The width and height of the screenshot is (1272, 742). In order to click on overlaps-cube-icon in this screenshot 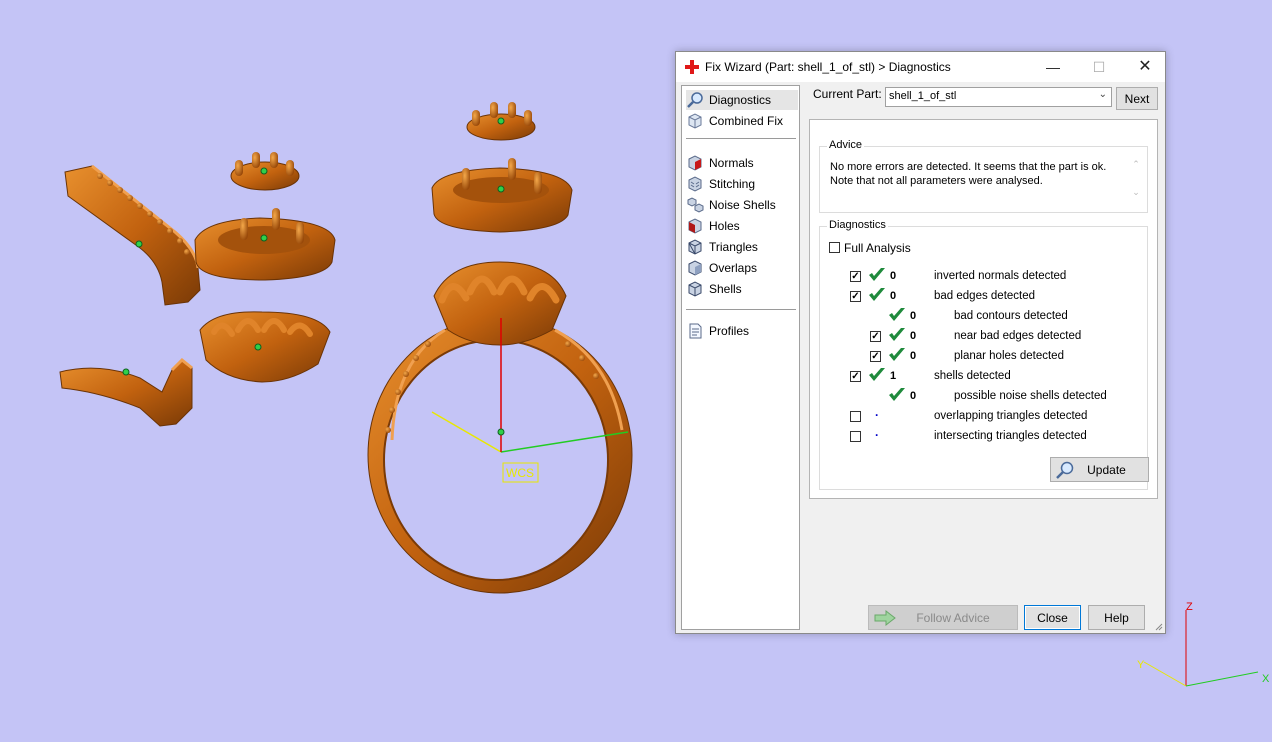, I will do `click(695, 268)`.